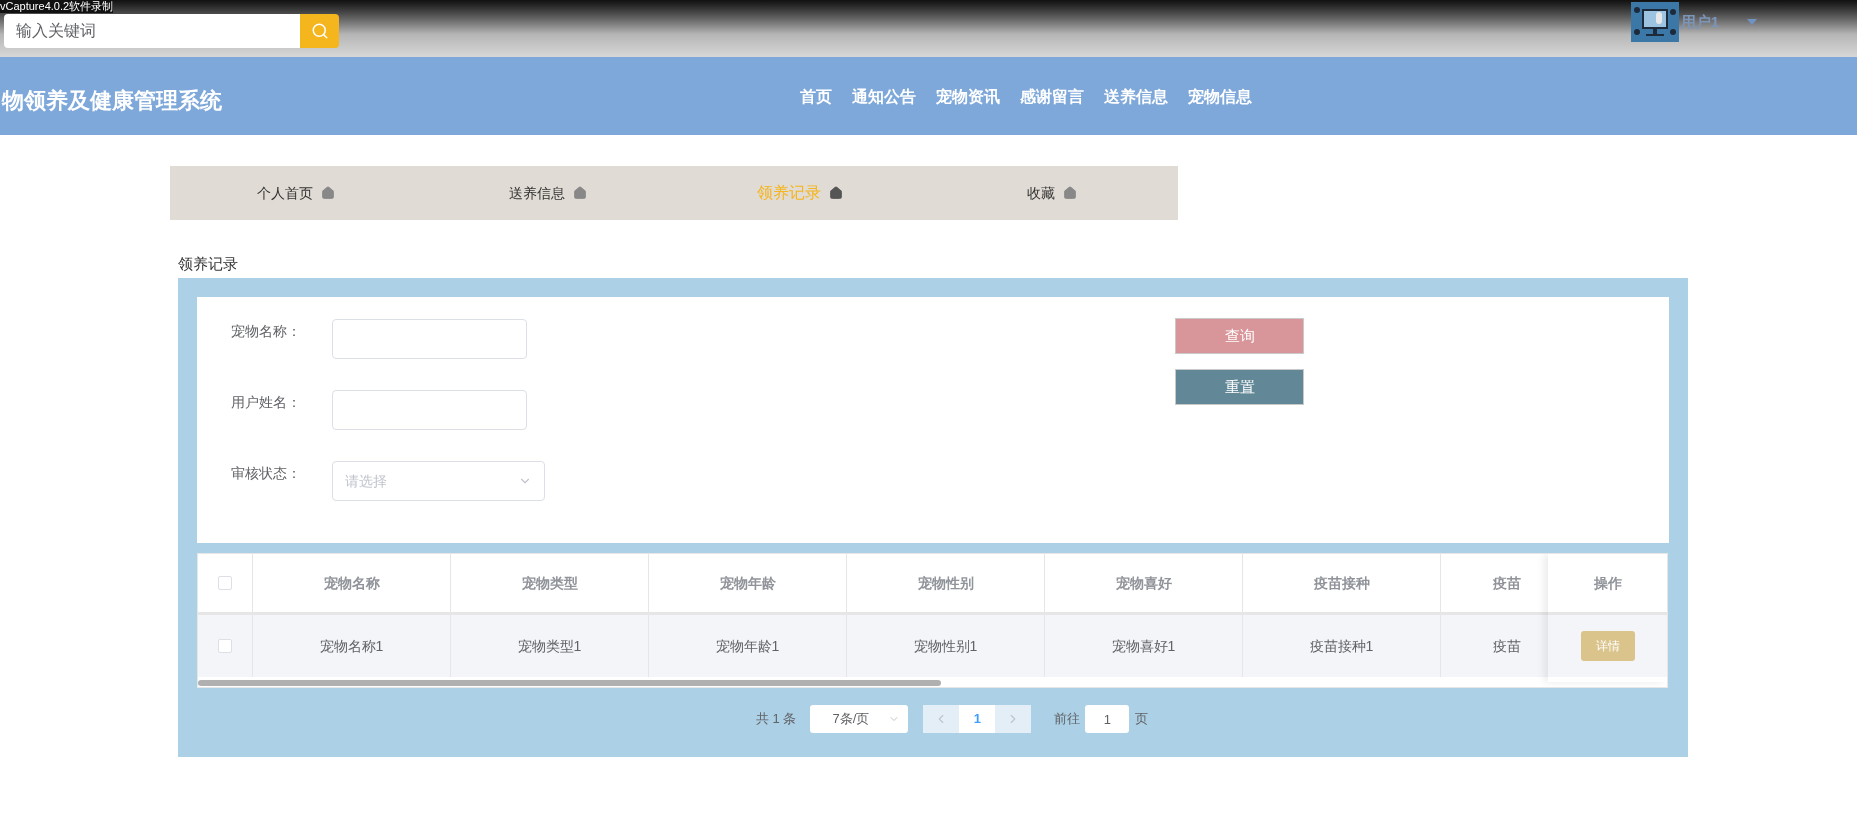 The width and height of the screenshot is (1857, 821). Describe the element at coordinates (1699, 22) in the screenshot. I see `user-name: 用户1` at that location.